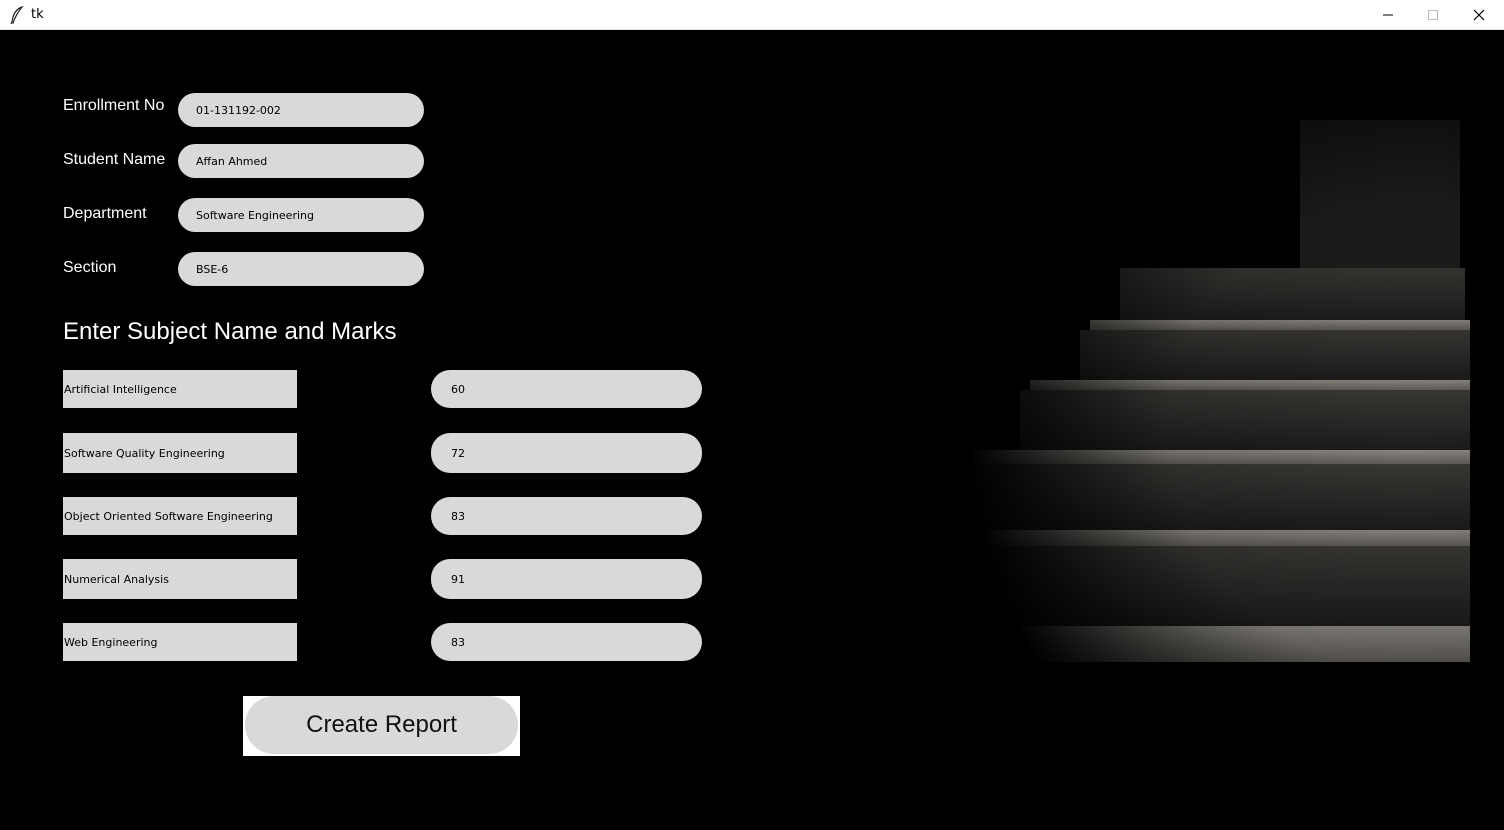  I want to click on title-bar: tk, so click(752, 15).